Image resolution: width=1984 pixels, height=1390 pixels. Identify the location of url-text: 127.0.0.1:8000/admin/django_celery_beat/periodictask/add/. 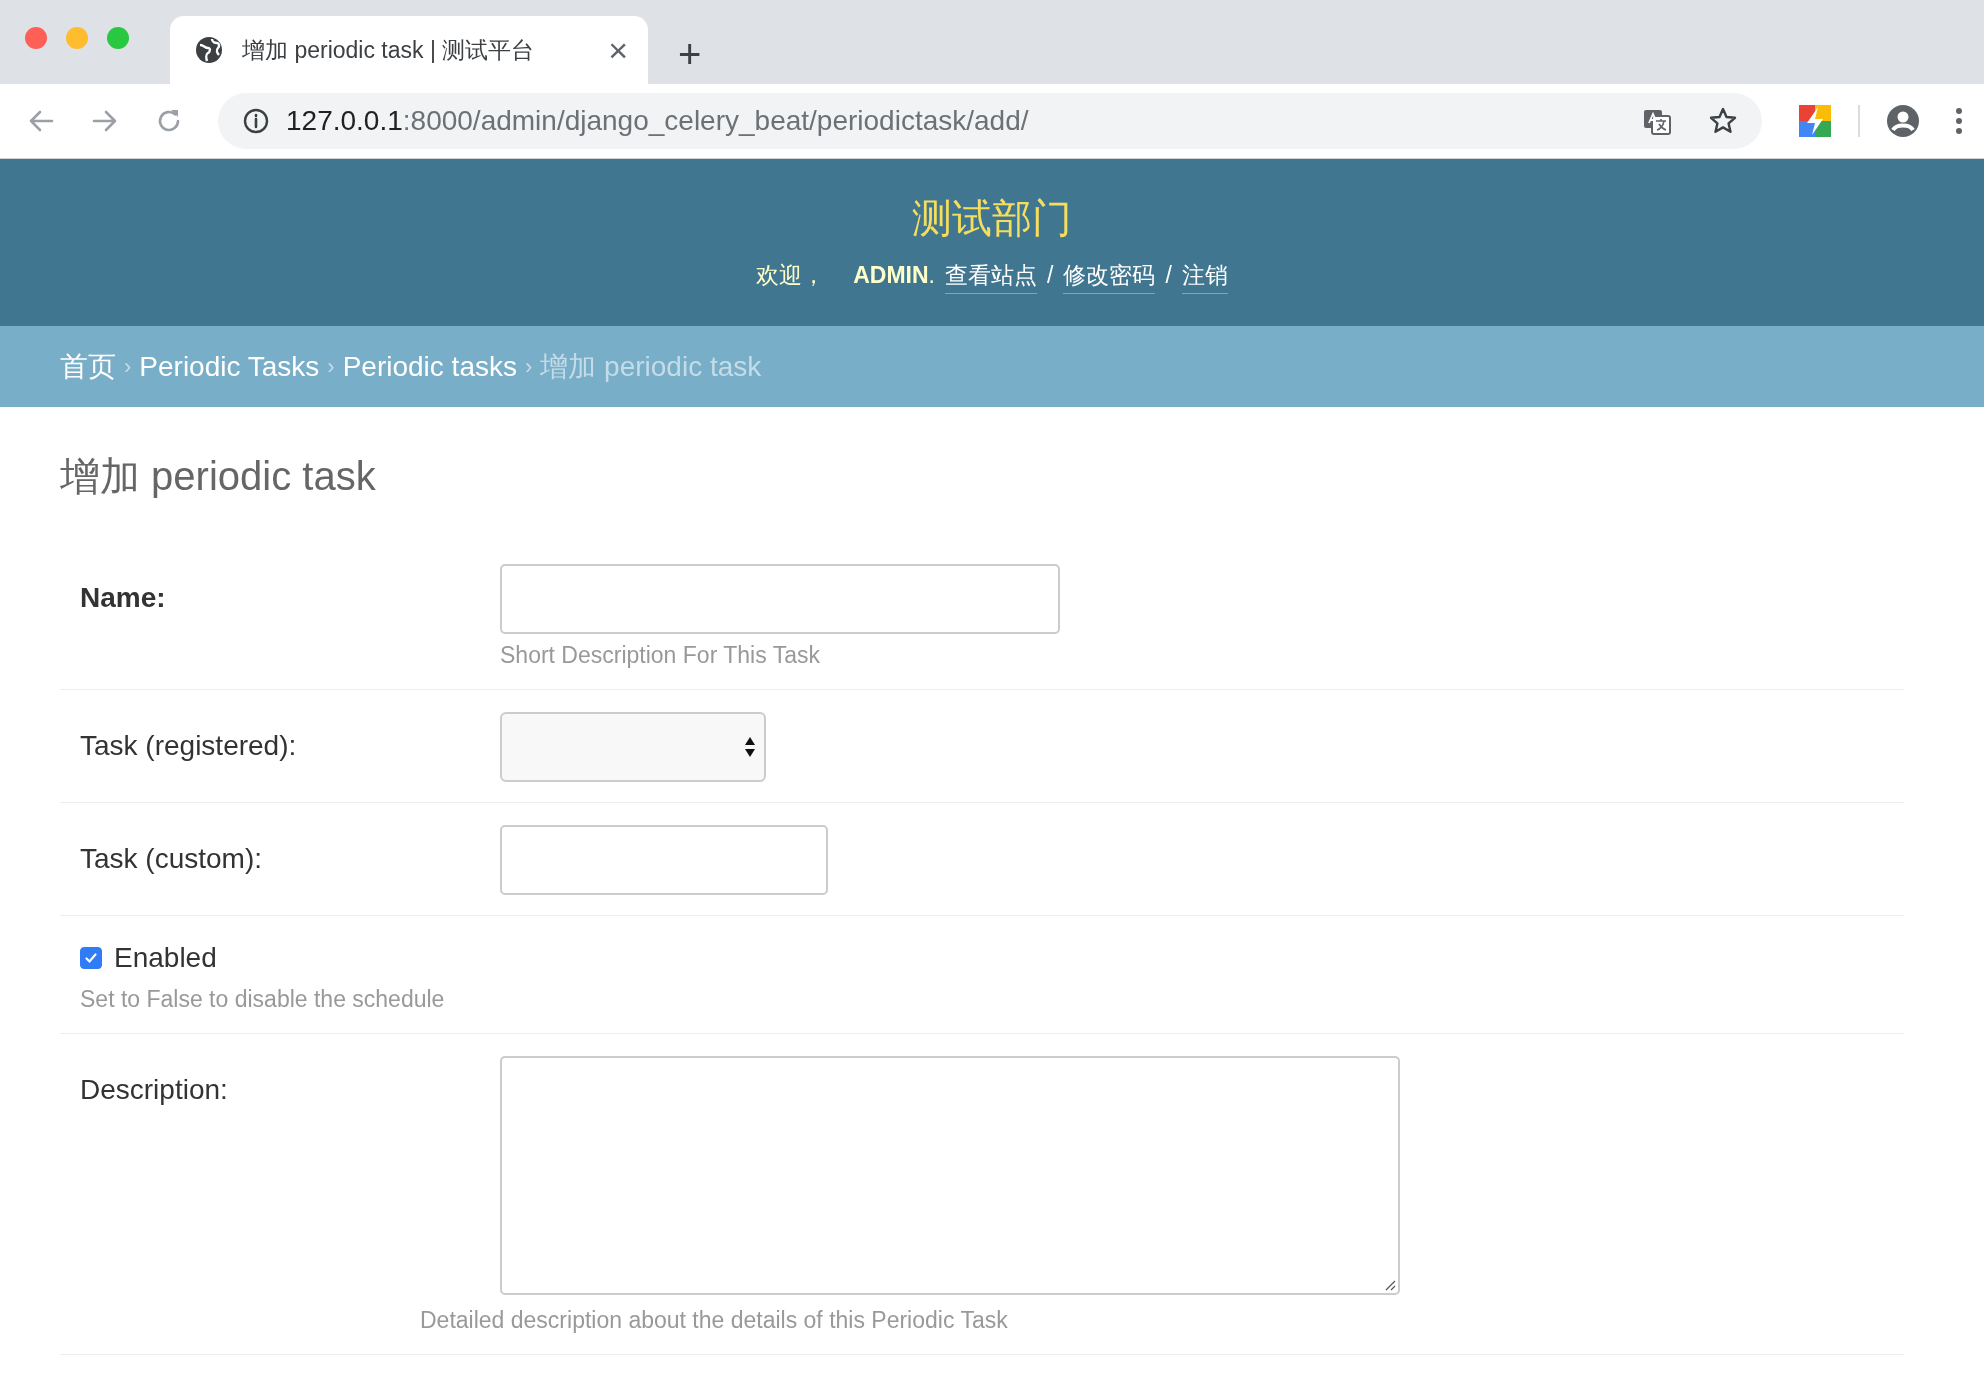
(657, 121).